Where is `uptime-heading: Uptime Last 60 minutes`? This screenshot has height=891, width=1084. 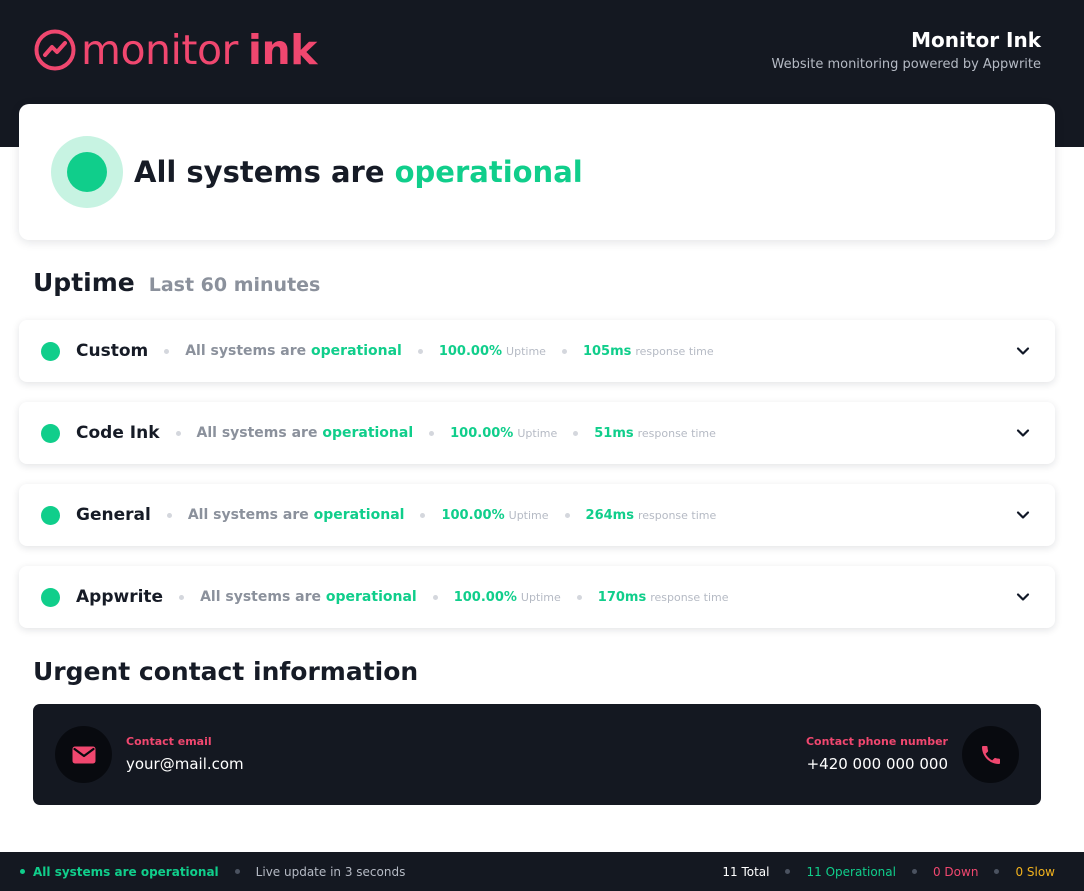
uptime-heading: Uptime Last 60 minutes is located at coordinates (176, 282).